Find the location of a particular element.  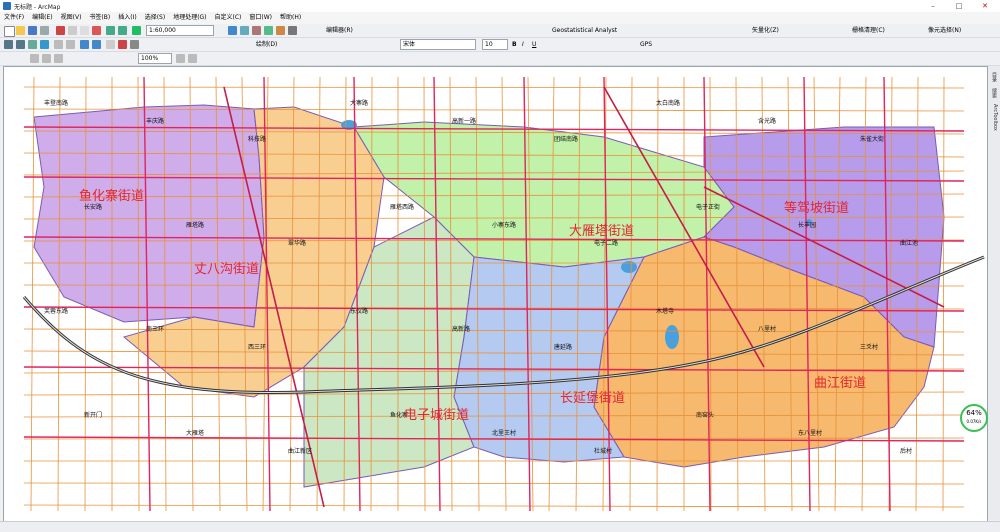

focus-frame-icon is located at coordinates (192, 58).